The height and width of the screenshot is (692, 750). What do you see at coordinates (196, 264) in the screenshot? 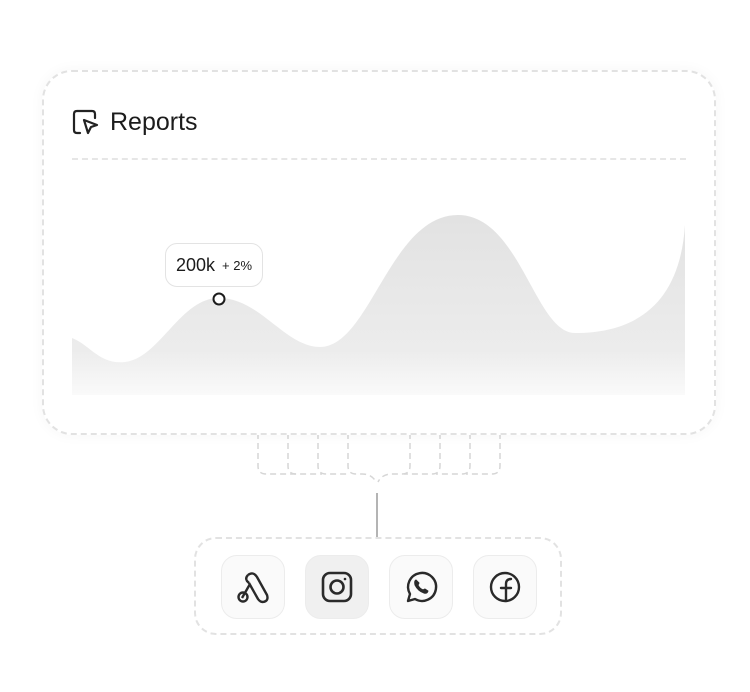
I see `tooltip-value: 200k` at bounding box center [196, 264].